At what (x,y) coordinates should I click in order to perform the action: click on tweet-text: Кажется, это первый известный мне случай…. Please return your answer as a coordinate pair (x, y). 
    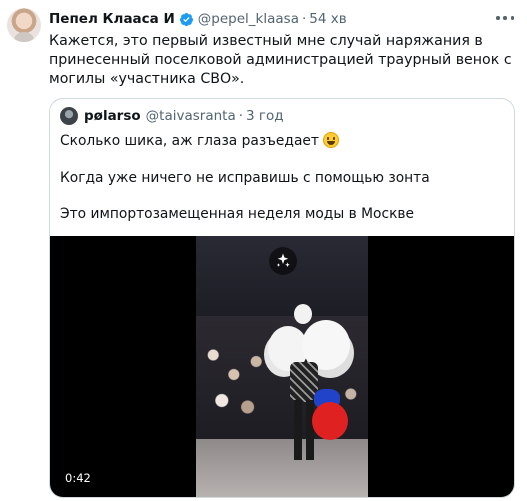
    Looking at the image, I should click on (280, 60).